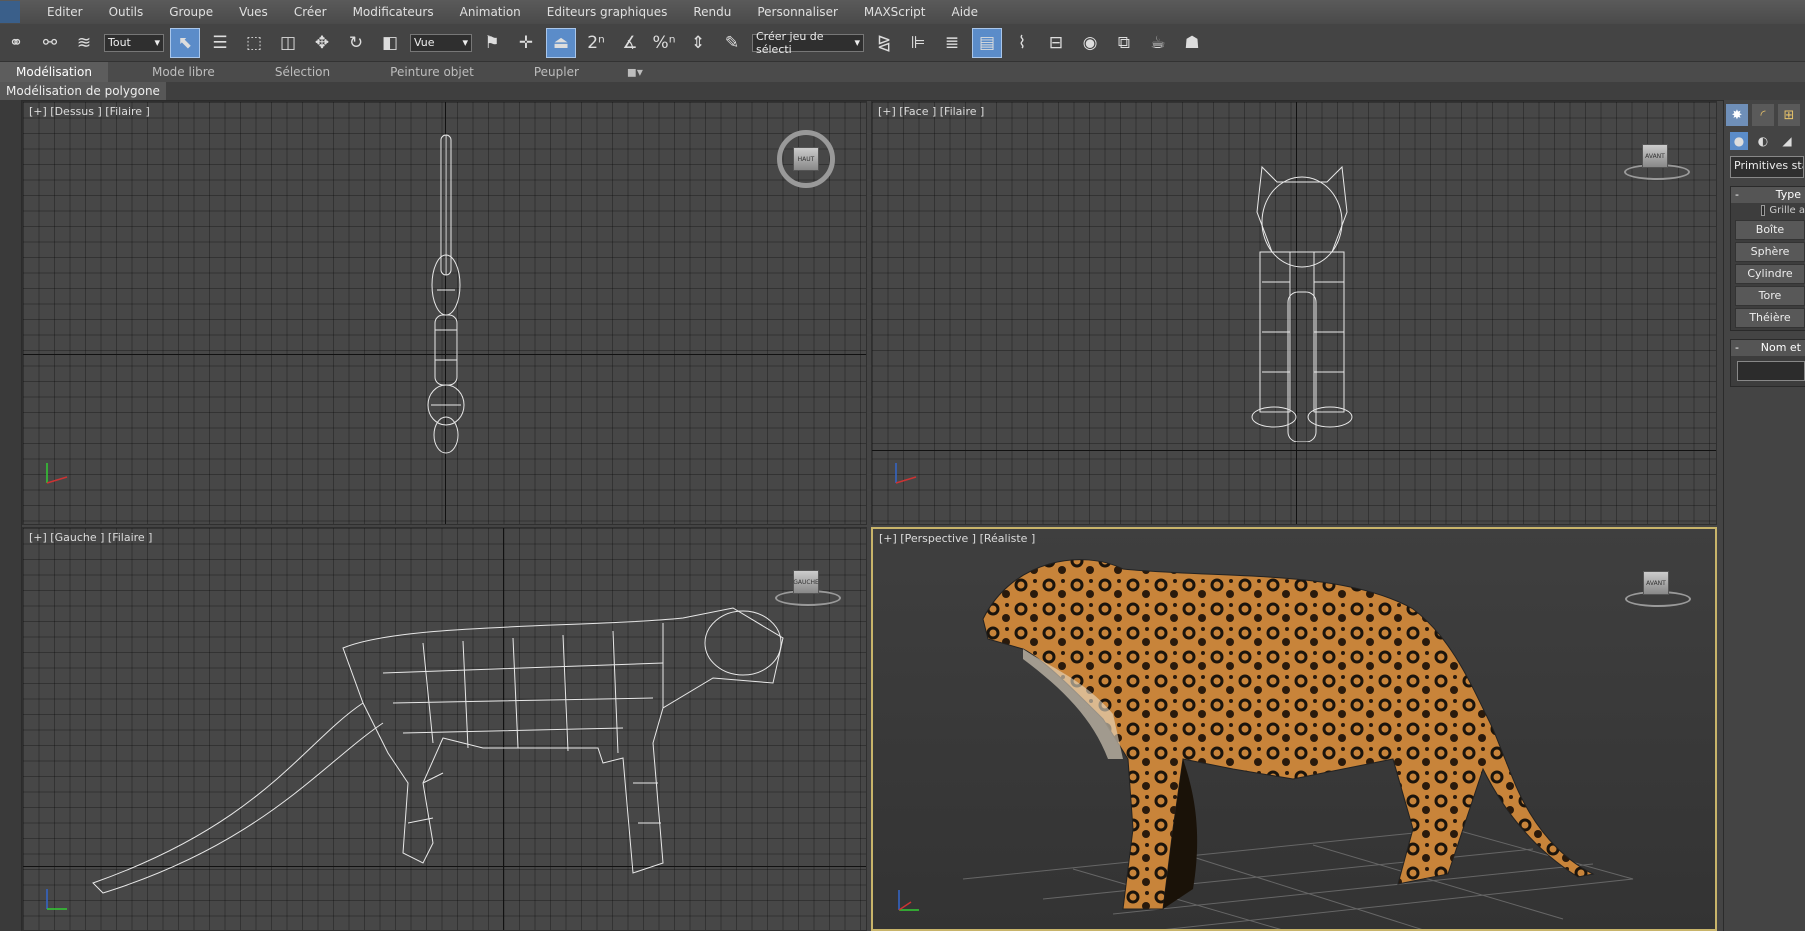  What do you see at coordinates (322, 43) in the screenshot?
I see `move-icon: ✥` at bounding box center [322, 43].